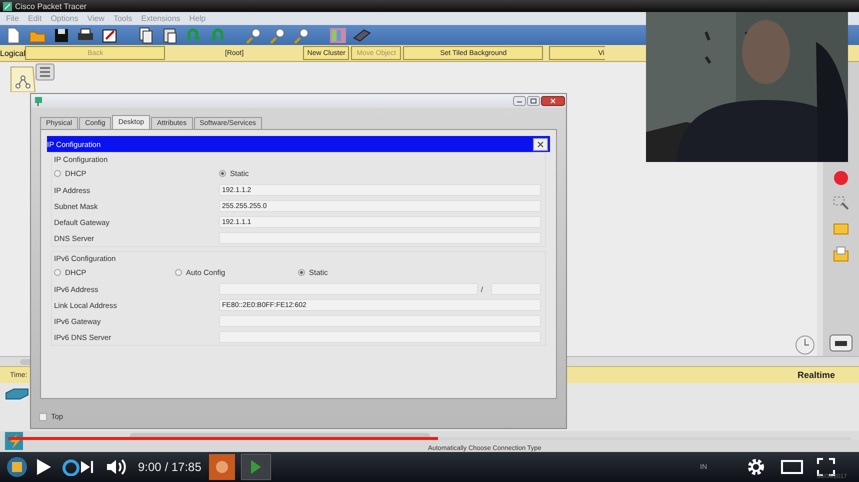 The image size is (859, 482). What do you see at coordinates (13, 53) in the screenshot?
I see `view-mode-label: Logical` at bounding box center [13, 53].